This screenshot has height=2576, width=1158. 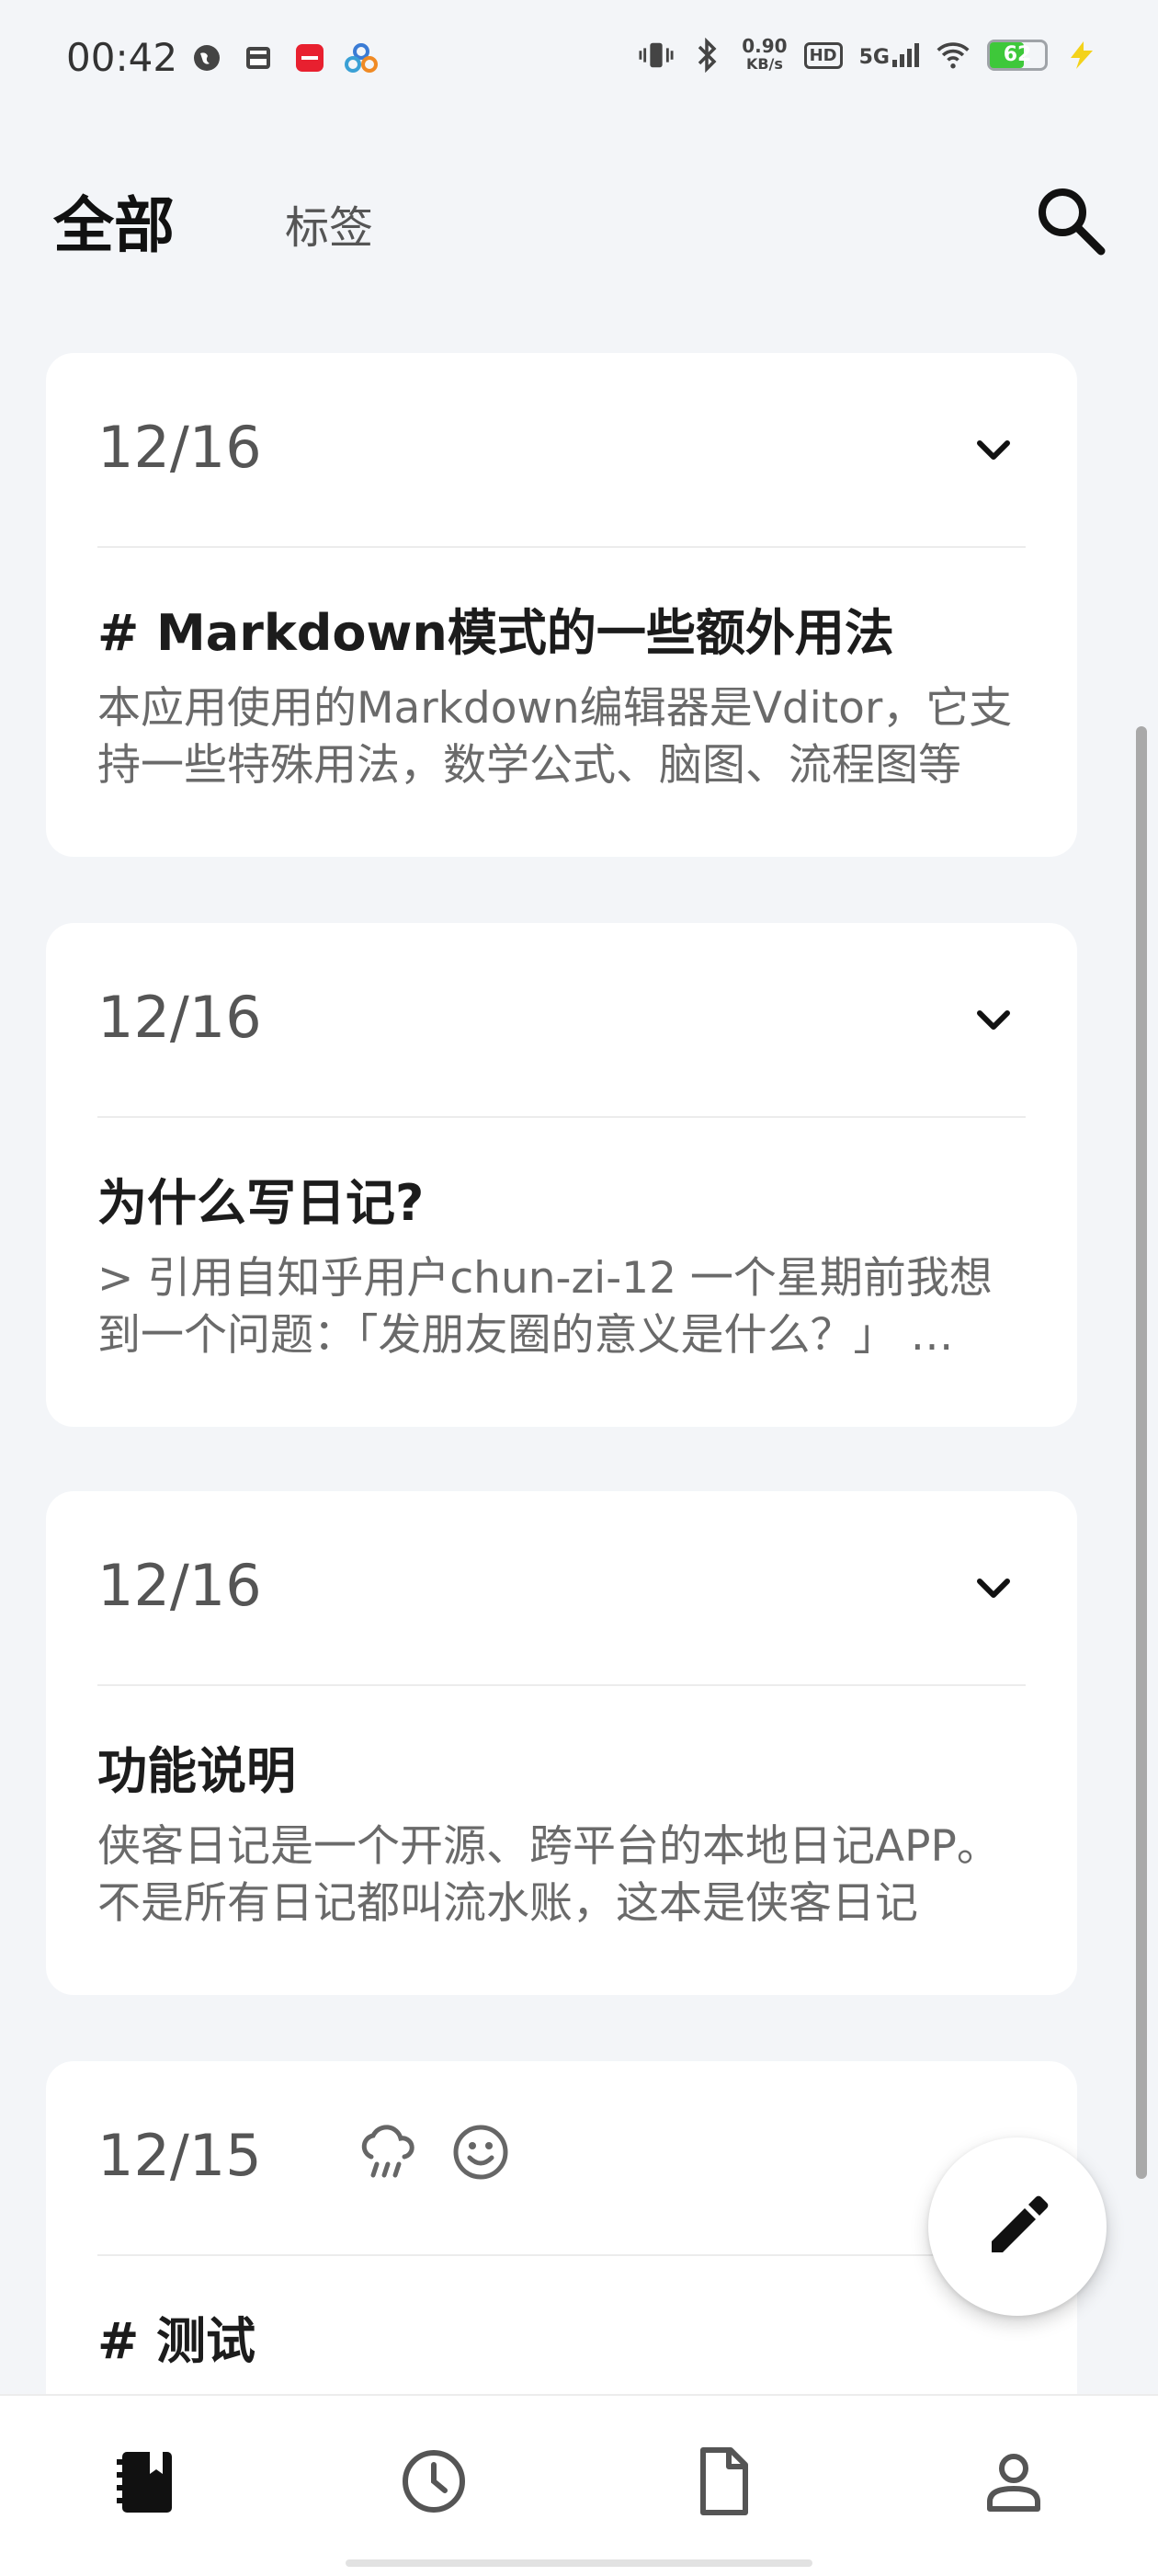 What do you see at coordinates (196, 1771) in the screenshot?
I see `entry-title: 功能说明` at bounding box center [196, 1771].